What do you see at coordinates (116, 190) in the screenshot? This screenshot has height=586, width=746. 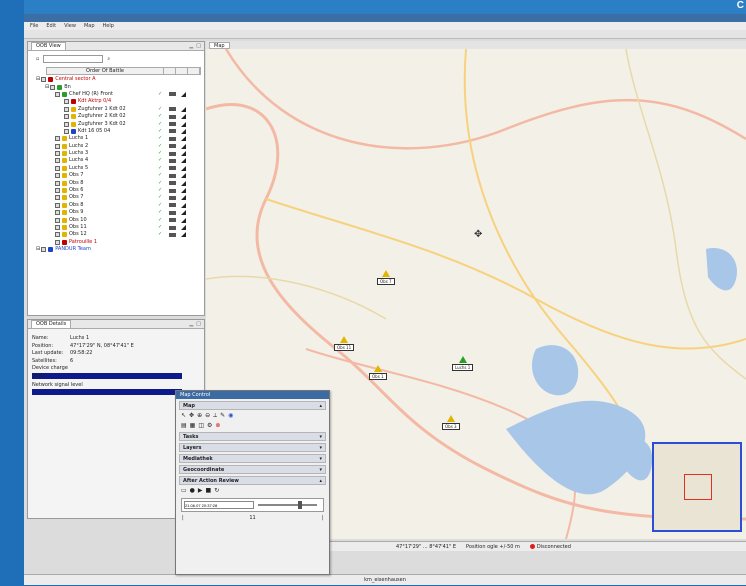 I see `tree-row: Obs 6 ✓` at bounding box center [116, 190].